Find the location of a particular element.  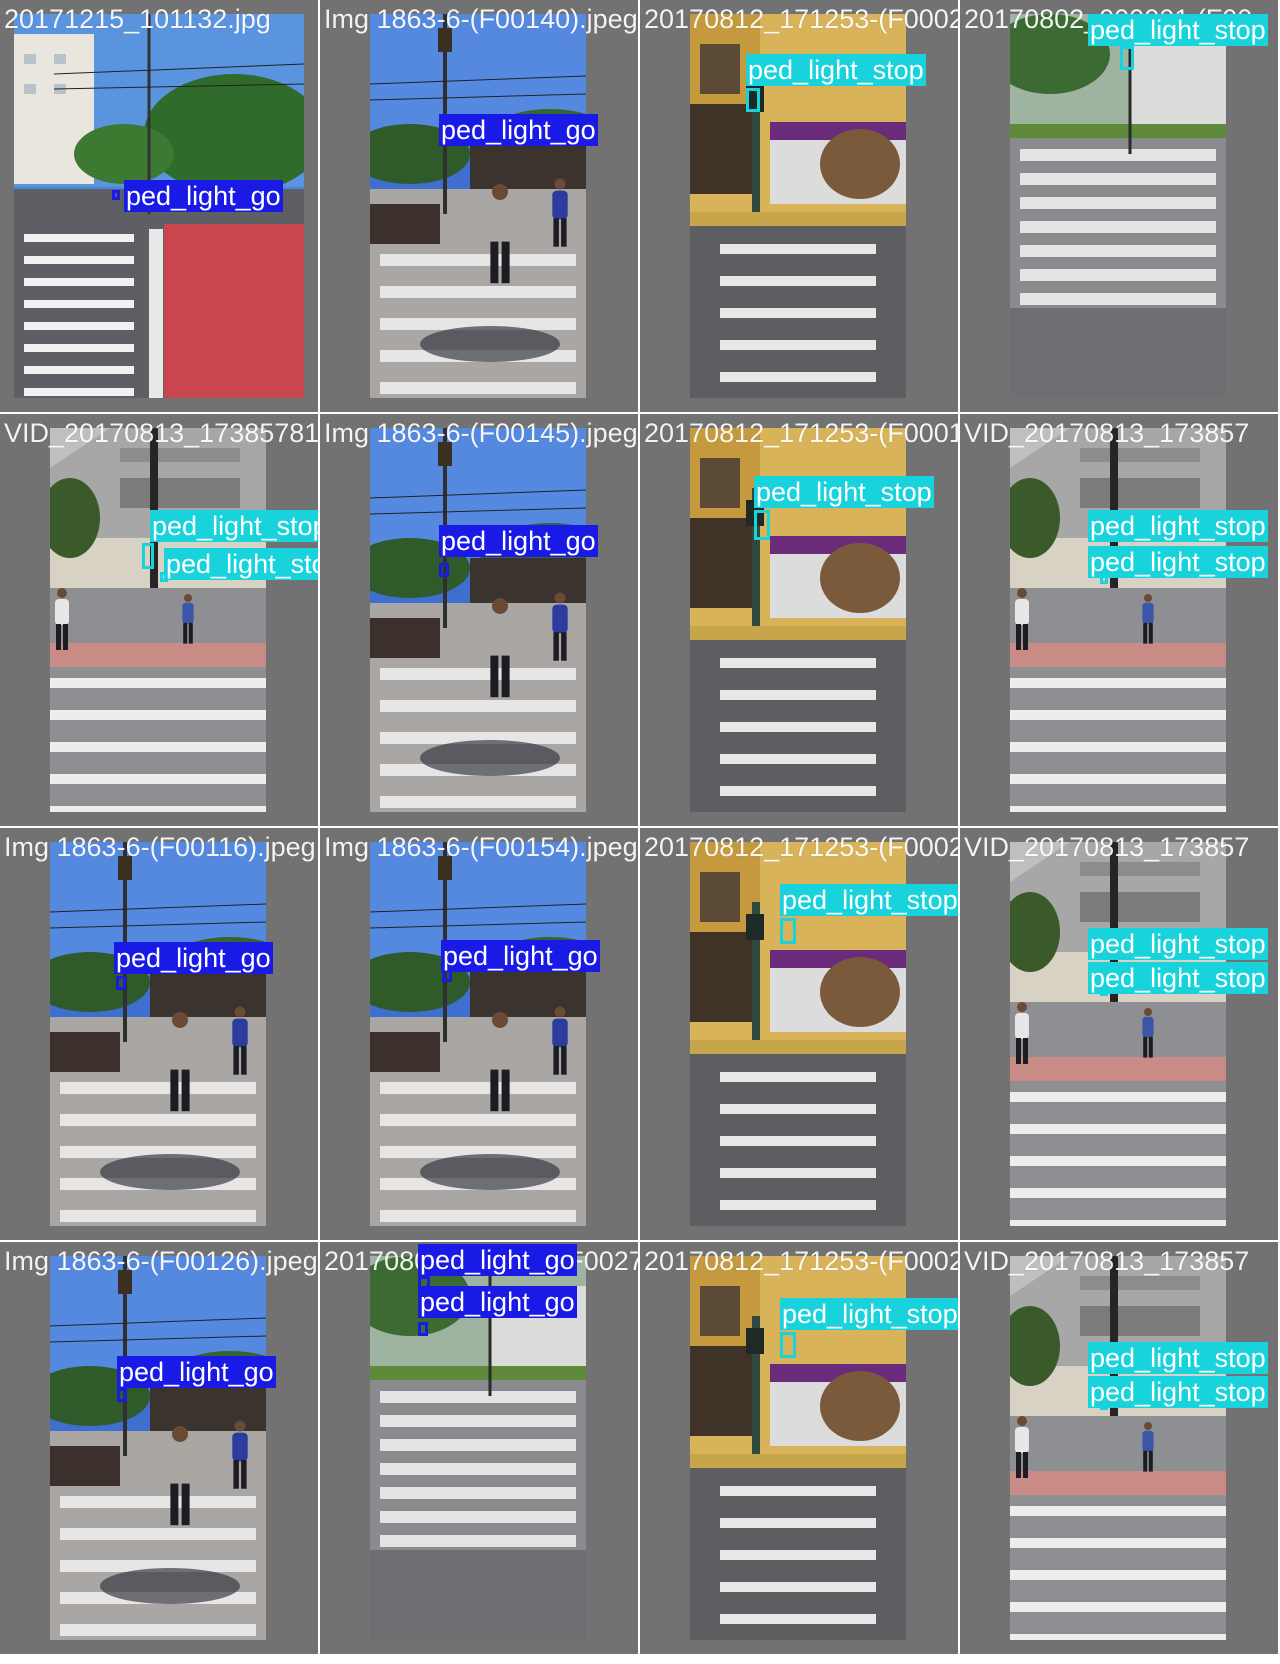

mosaic-tile: 20170802_000001 (F00ped_light_stop is located at coordinates (1119, 206).